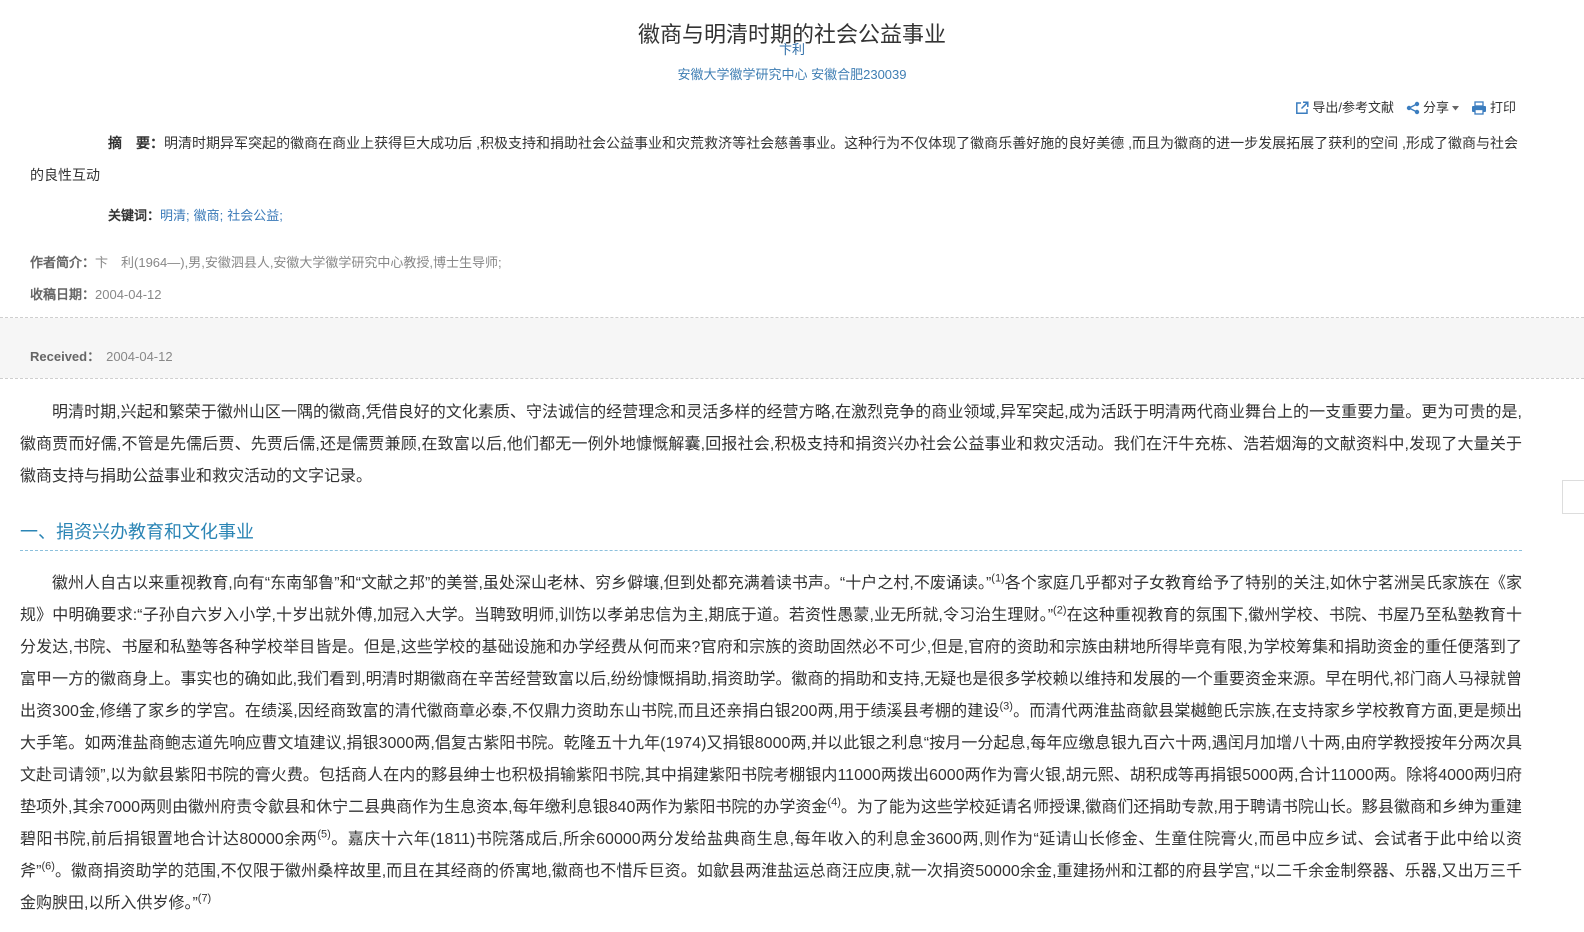 The image size is (1584, 932). Describe the element at coordinates (298, 262) in the screenshot. I see `author-intro-text: 卞 利(1964—),男,安徽泗县人,安徽大学徽学研究中心教授,博士生导师;` at that location.